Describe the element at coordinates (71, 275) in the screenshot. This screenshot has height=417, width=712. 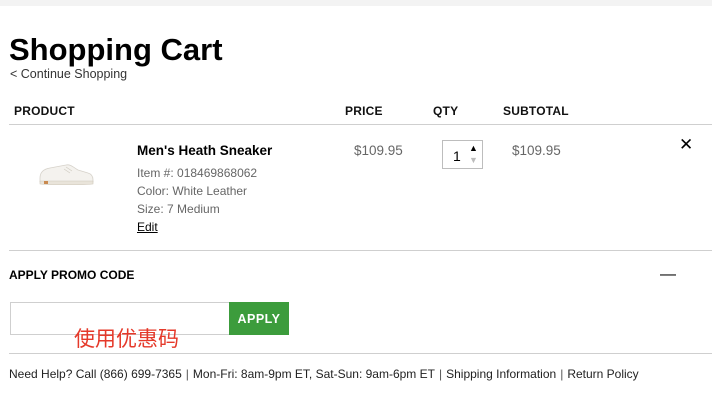
I see `promo-code-title: APPLY PROMO CODE` at that location.